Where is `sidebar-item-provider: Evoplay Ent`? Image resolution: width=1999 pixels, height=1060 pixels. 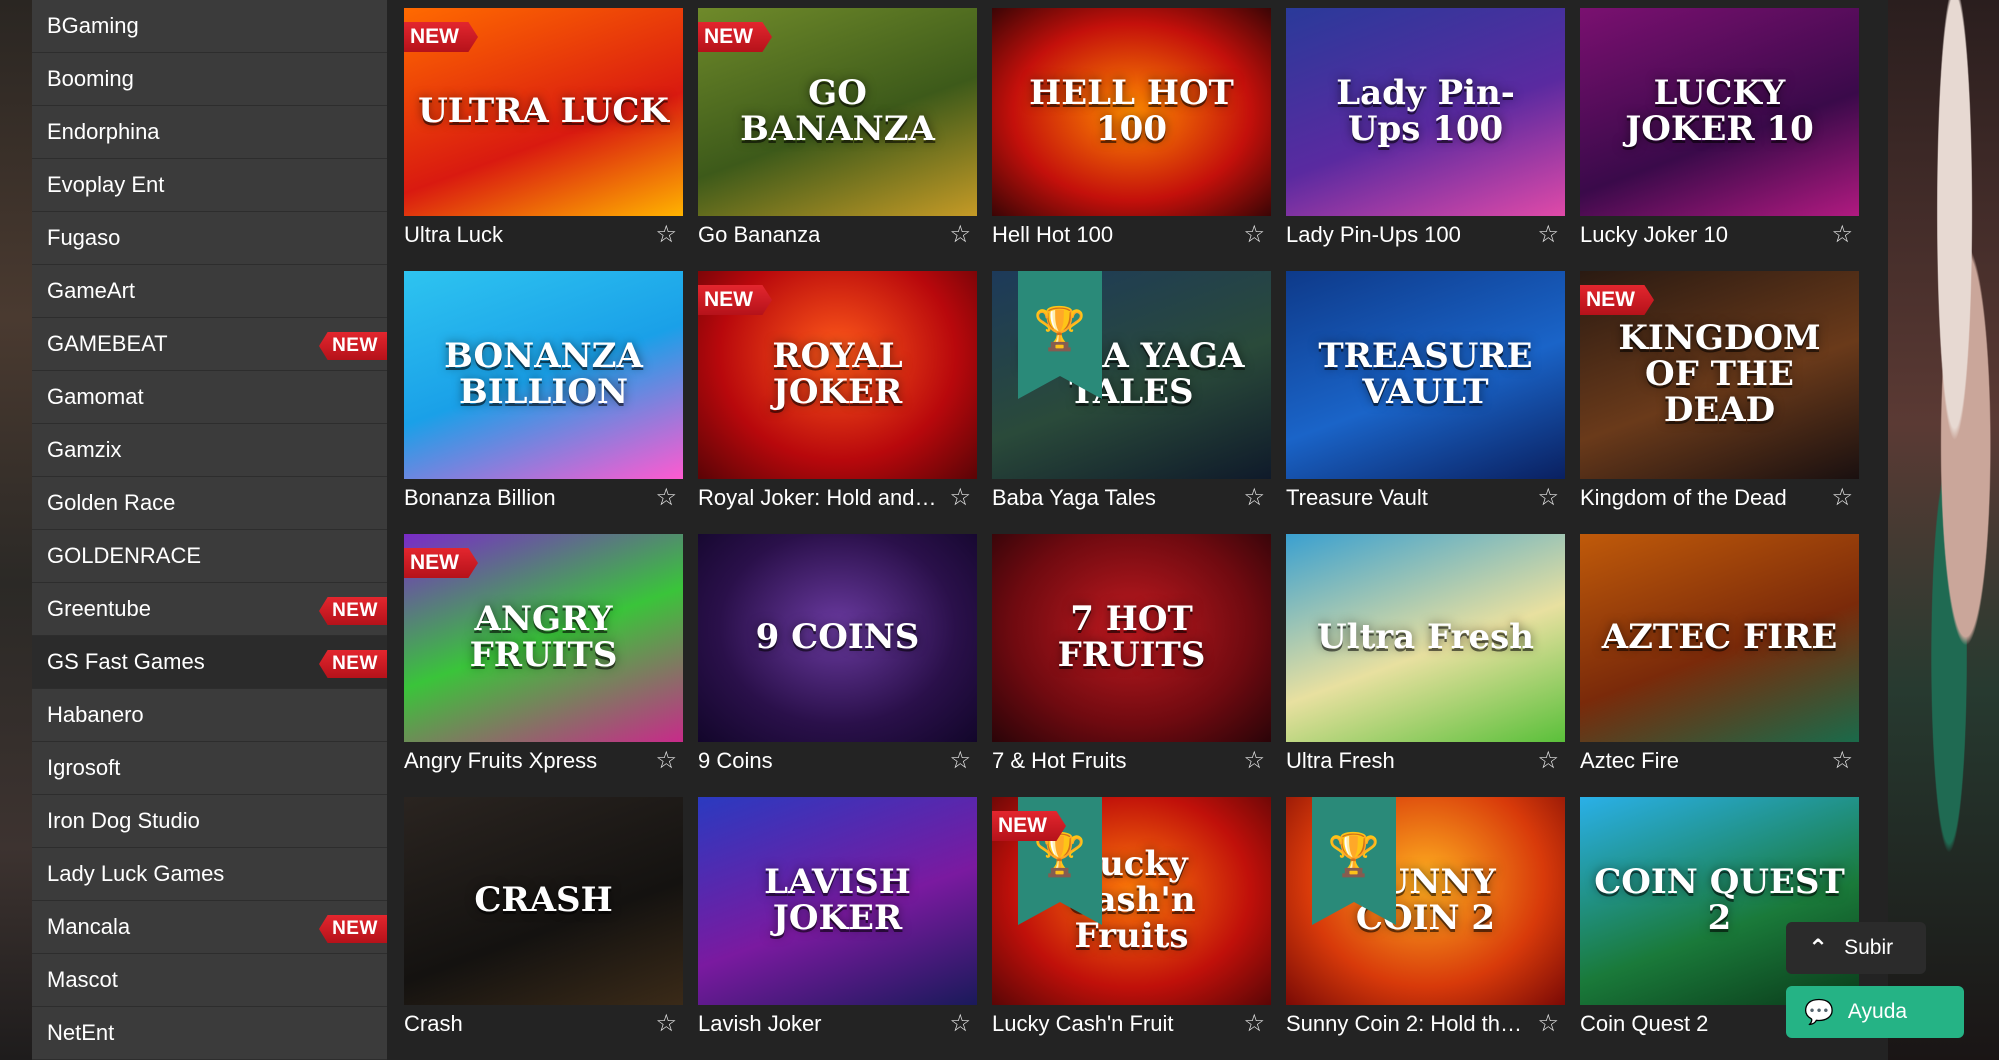 sidebar-item-provider: Evoplay Ent is located at coordinates (209, 185).